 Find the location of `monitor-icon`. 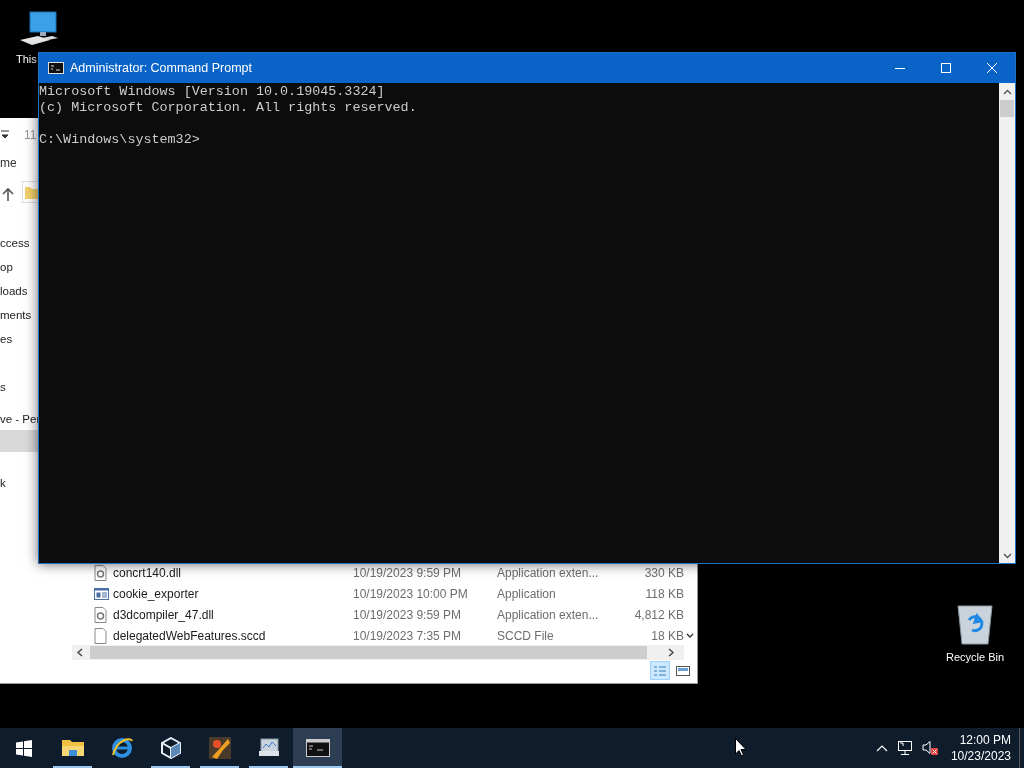

monitor-icon is located at coordinates (268, 748).